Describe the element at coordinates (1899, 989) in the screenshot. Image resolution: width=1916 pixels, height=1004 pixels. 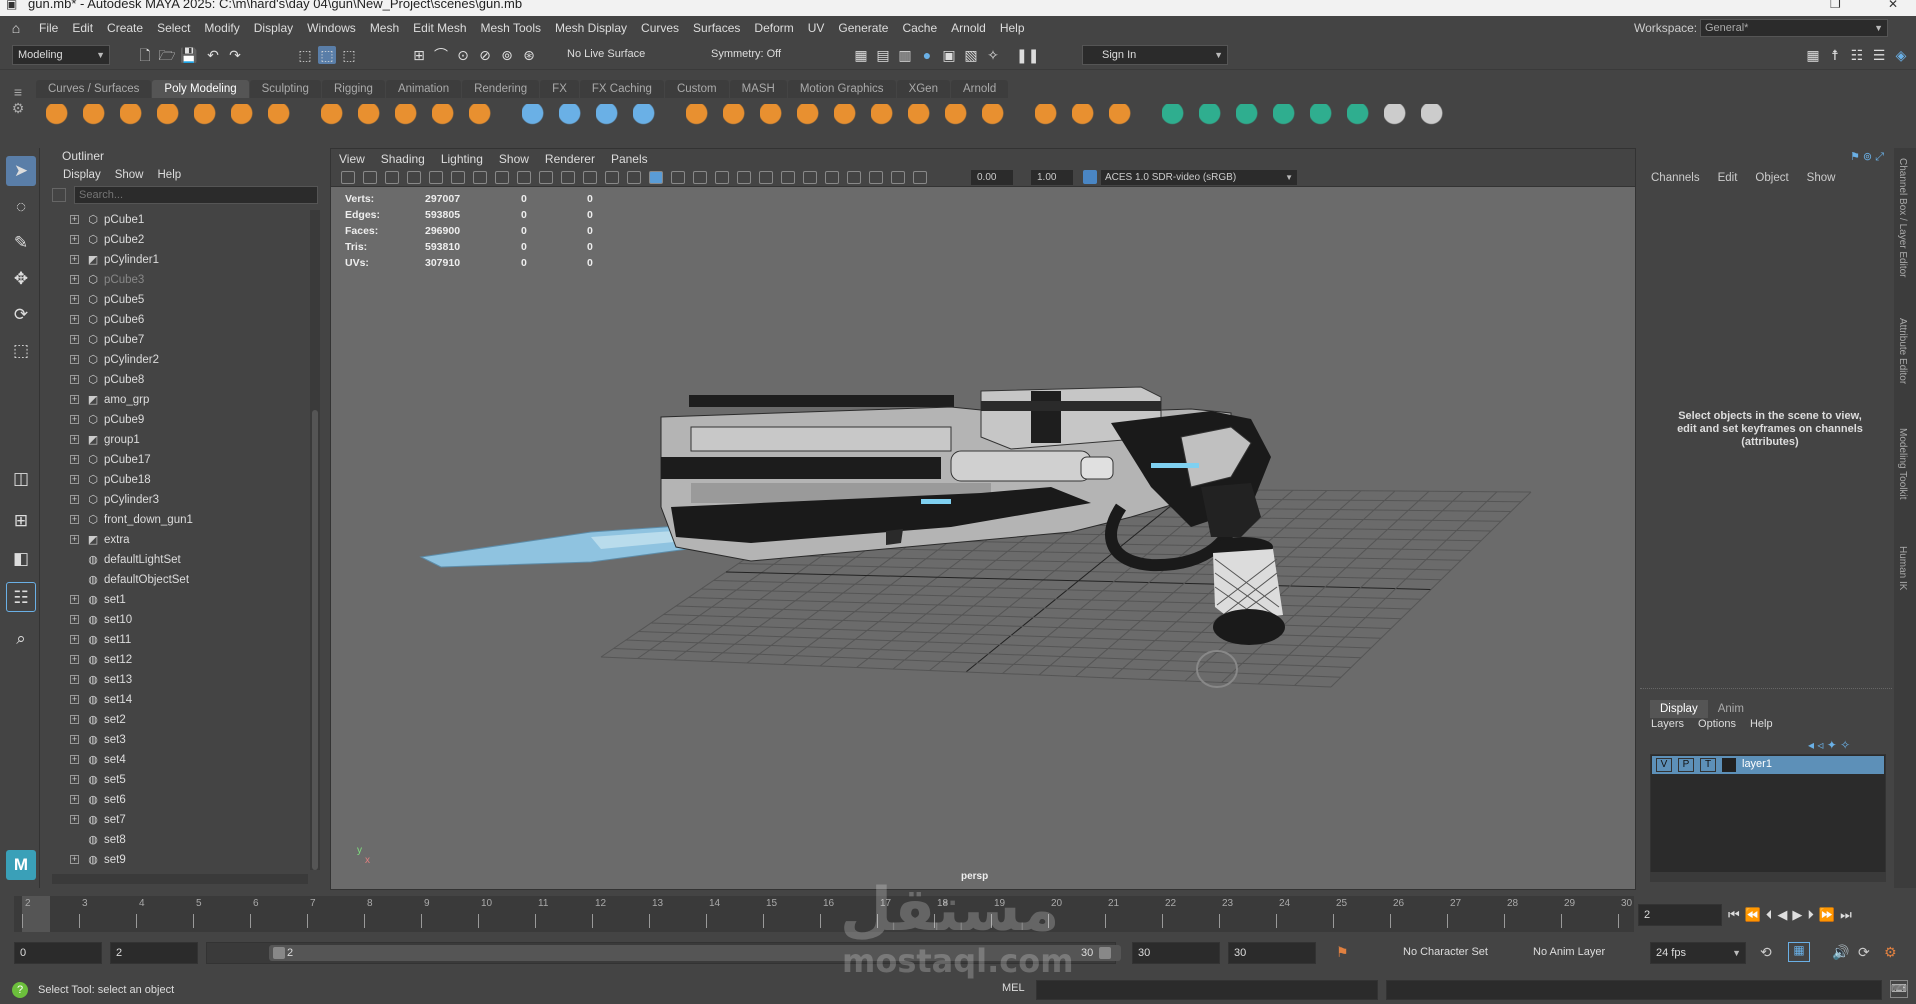
I see `script-editor-icon: ⌨` at that location.